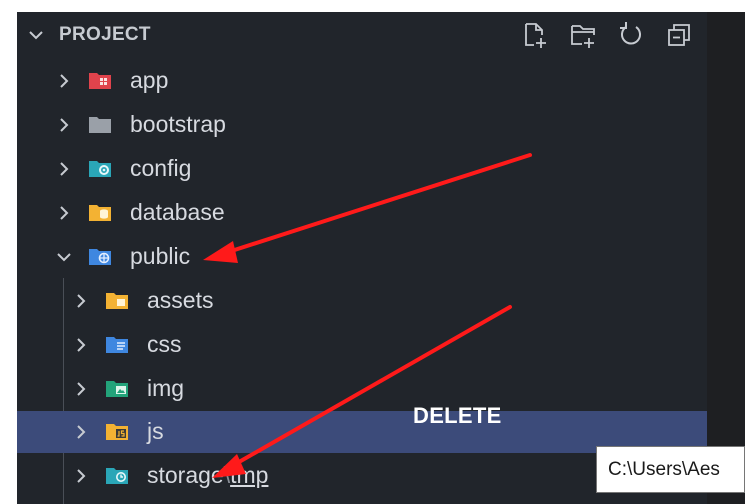 Image resolution: width=745 pixels, height=504 pixels. I want to click on tree-item-label: app, so click(149, 80).